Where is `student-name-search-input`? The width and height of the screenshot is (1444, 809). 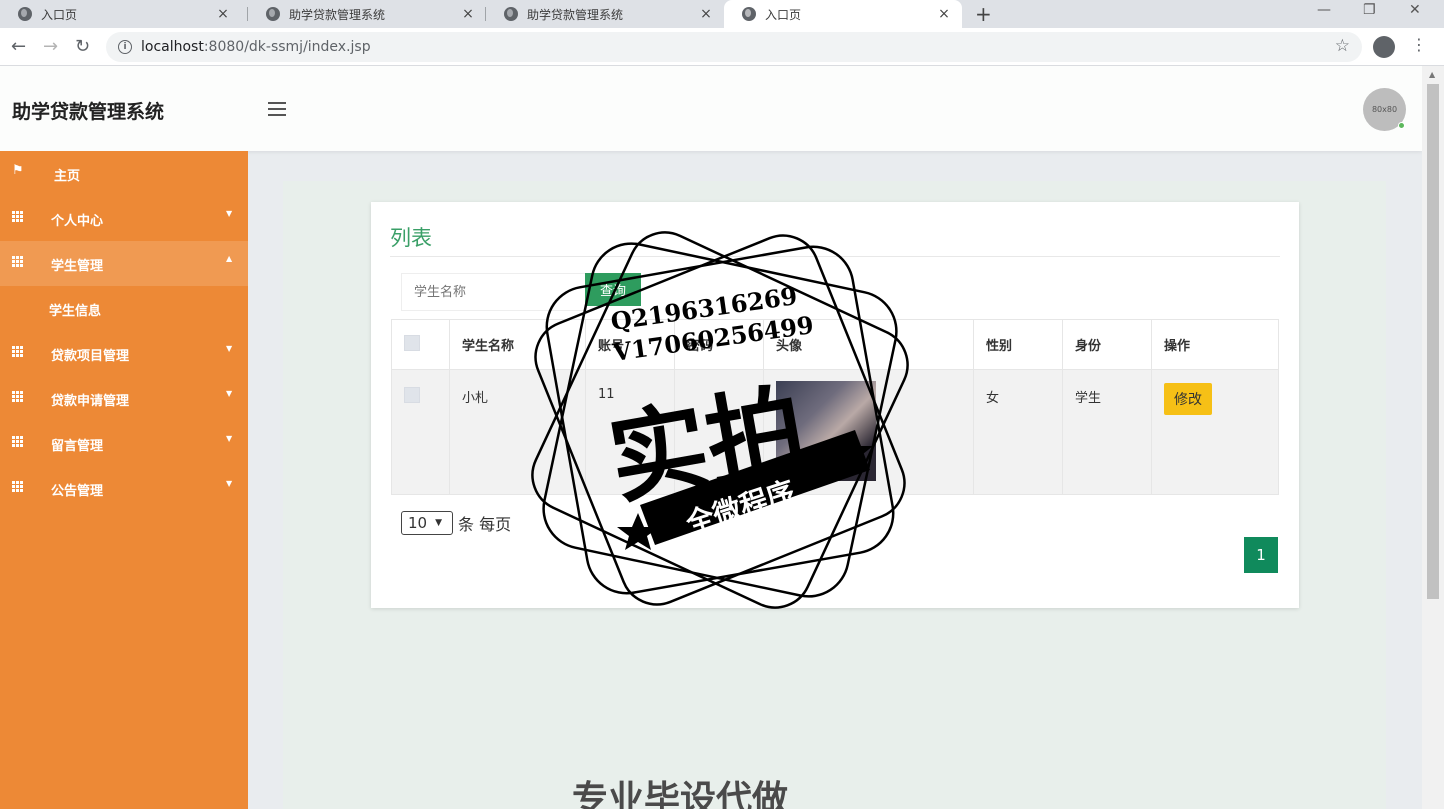
student-name-search-input is located at coordinates (493, 292).